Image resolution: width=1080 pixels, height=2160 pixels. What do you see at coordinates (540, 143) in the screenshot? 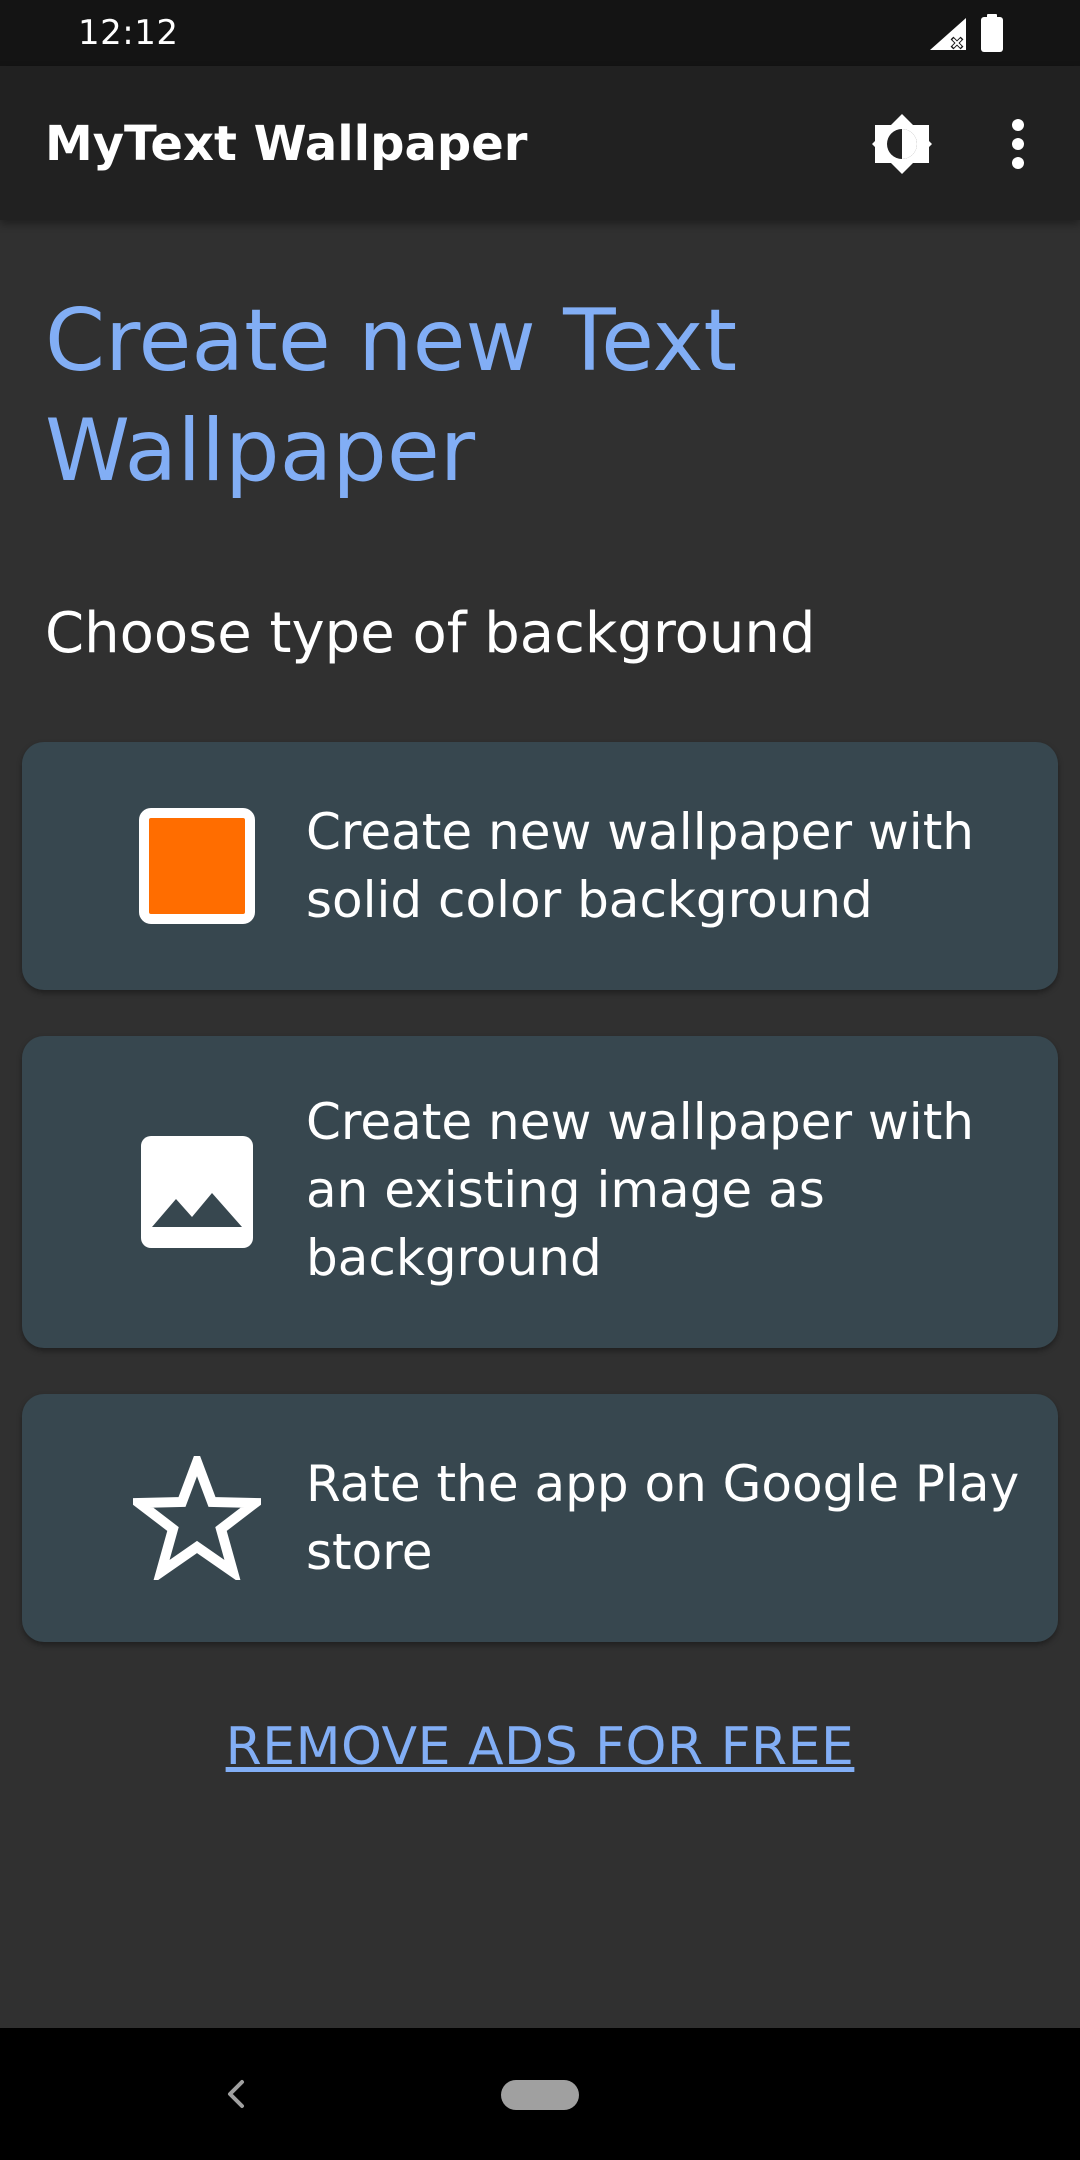
I see `app-bar: MyText Wallpaper` at bounding box center [540, 143].